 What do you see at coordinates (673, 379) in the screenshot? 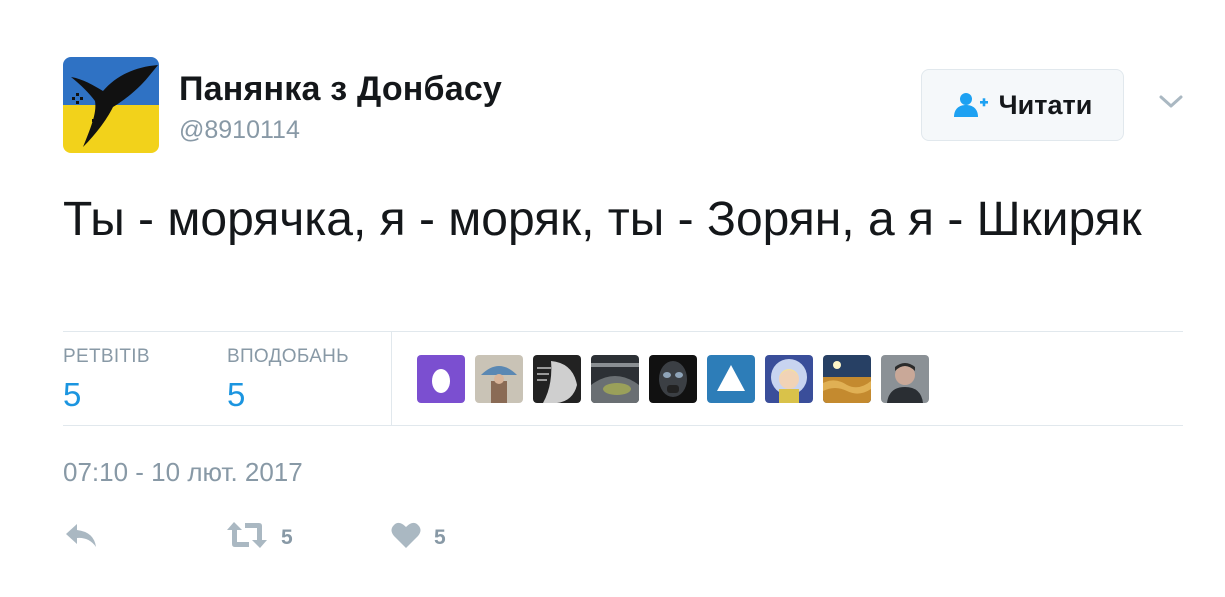
I see `liker-avatar-dark-mask` at bounding box center [673, 379].